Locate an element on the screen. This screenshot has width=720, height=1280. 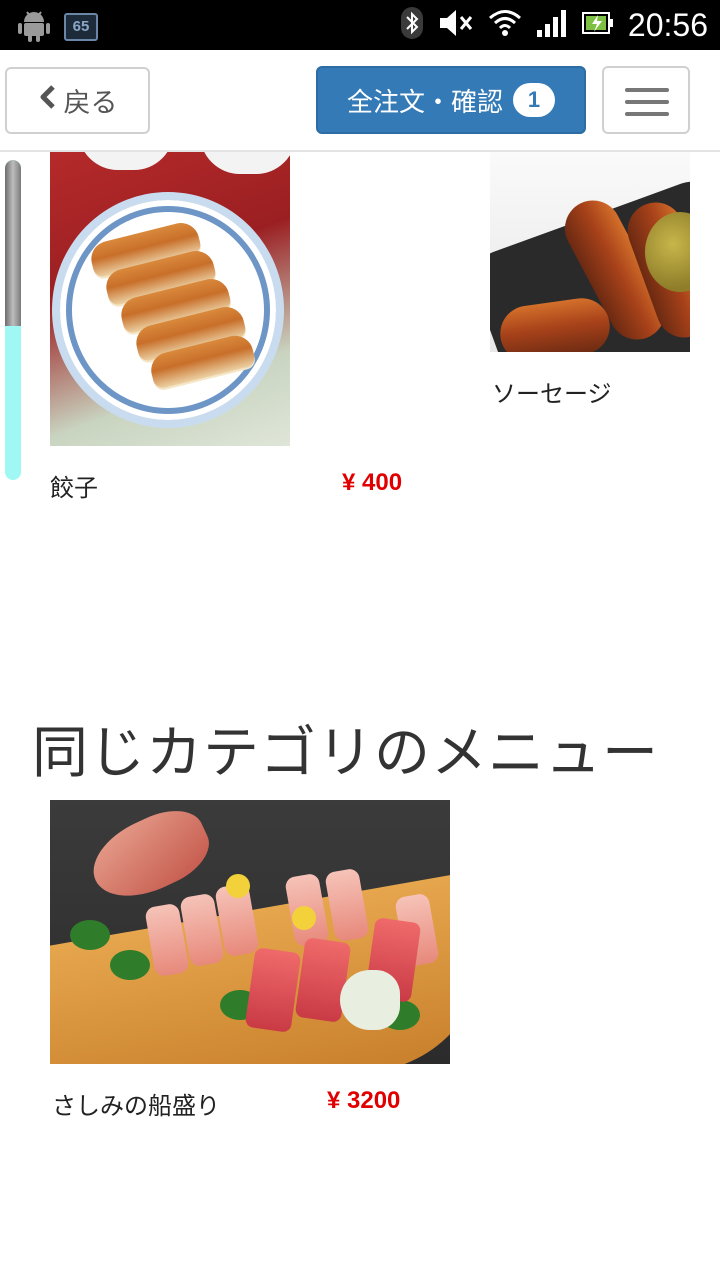
order-confirm-label: 全注文・確認 is located at coordinates (424, 102).